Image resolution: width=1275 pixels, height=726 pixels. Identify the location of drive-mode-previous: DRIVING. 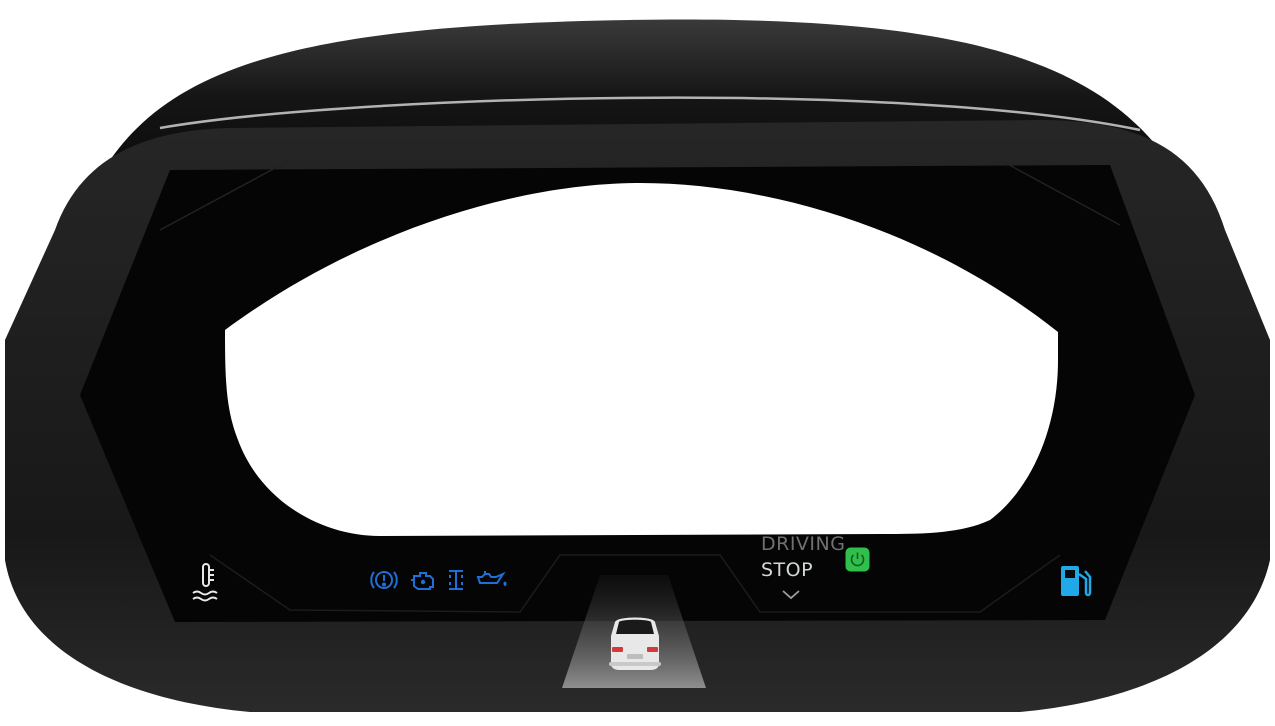
(803, 544).